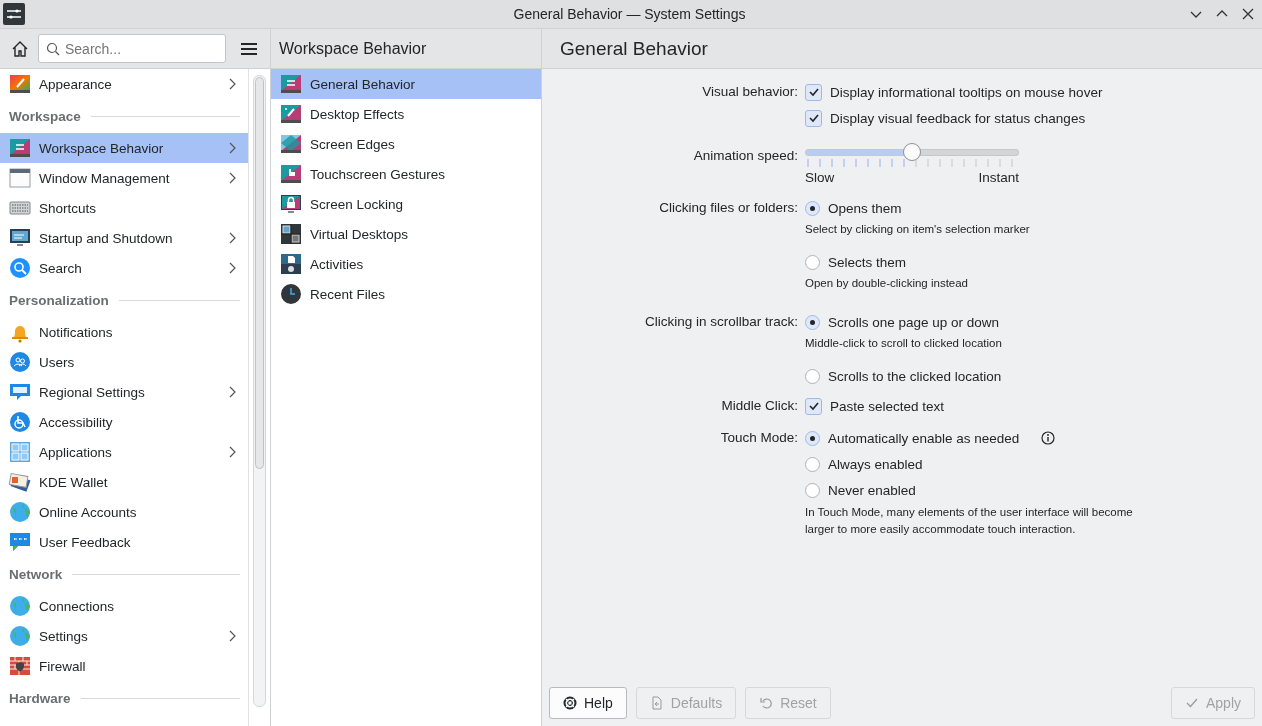 Image resolution: width=1262 pixels, height=726 pixels. What do you see at coordinates (1048, 438) in the screenshot?
I see `info-icon` at bounding box center [1048, 438].